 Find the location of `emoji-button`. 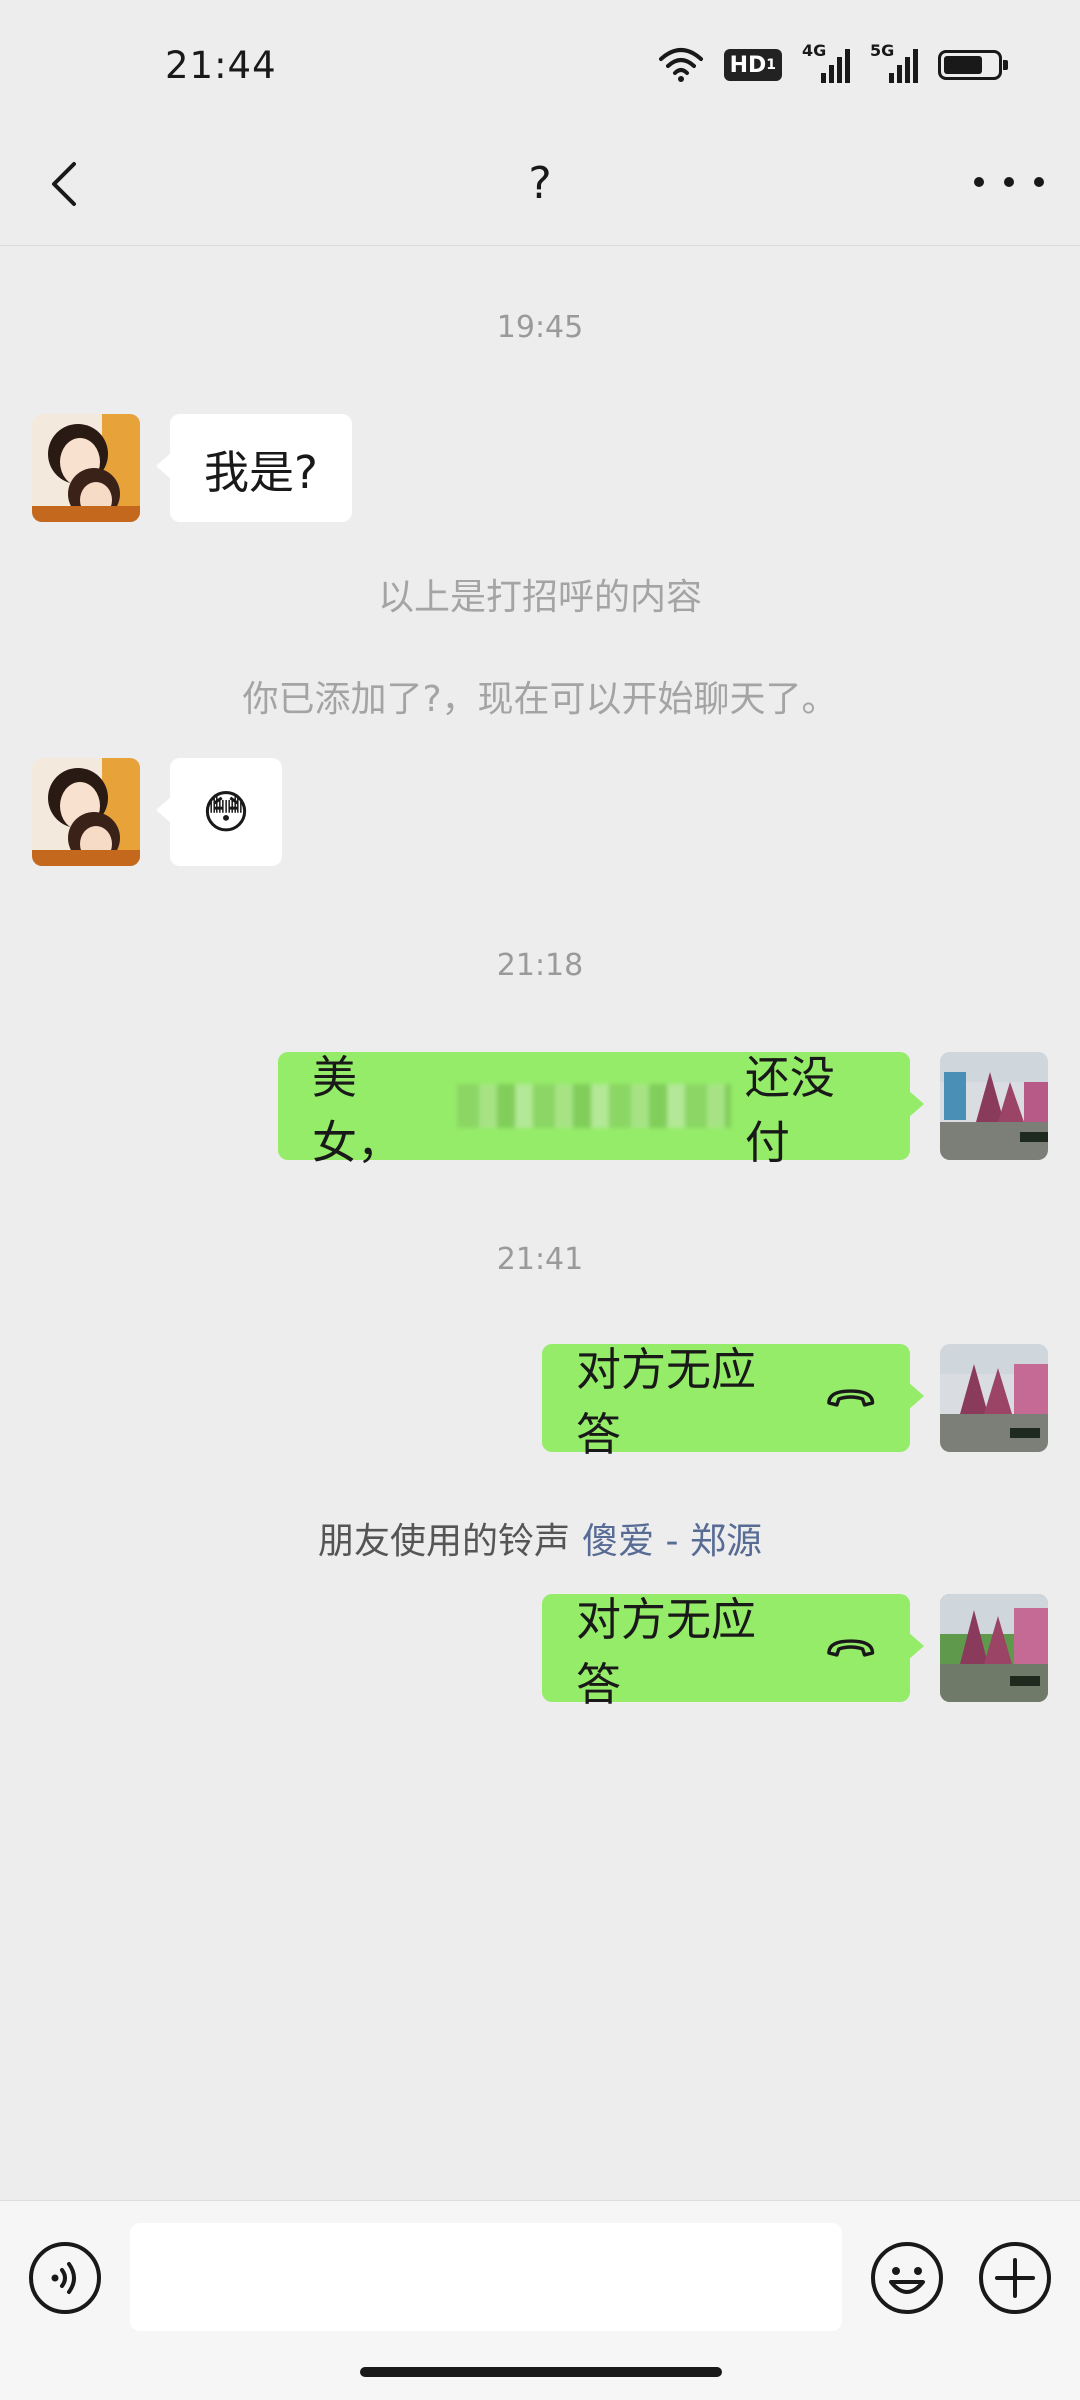

emoji-button is located at coordinates (907, 2278).